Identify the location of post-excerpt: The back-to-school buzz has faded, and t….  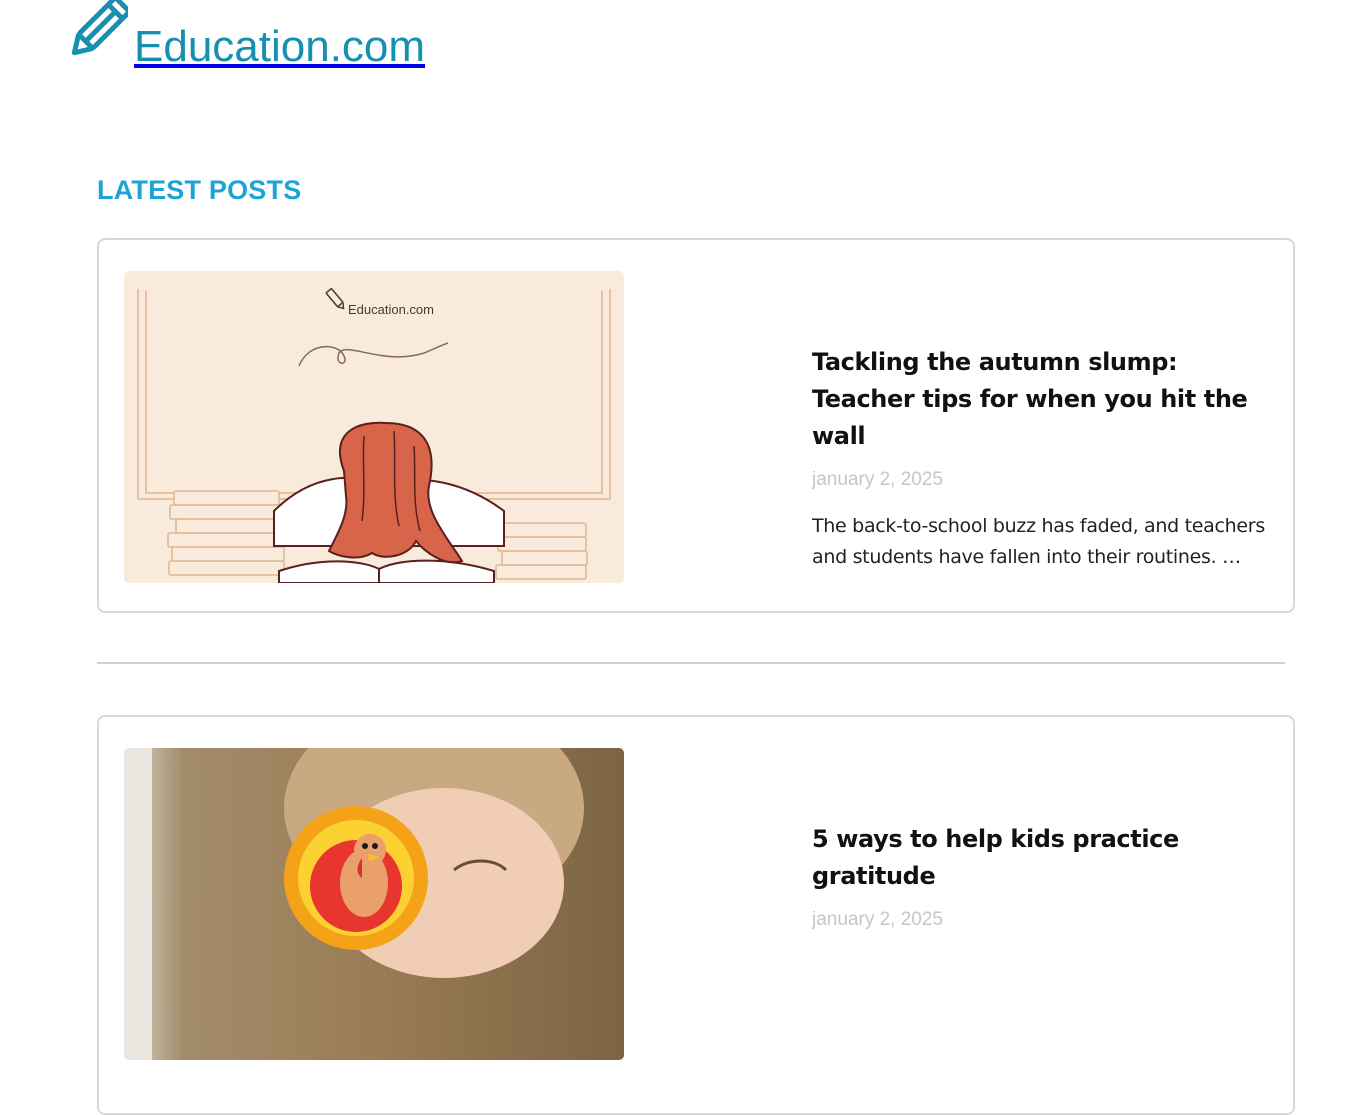
(1038, 541).